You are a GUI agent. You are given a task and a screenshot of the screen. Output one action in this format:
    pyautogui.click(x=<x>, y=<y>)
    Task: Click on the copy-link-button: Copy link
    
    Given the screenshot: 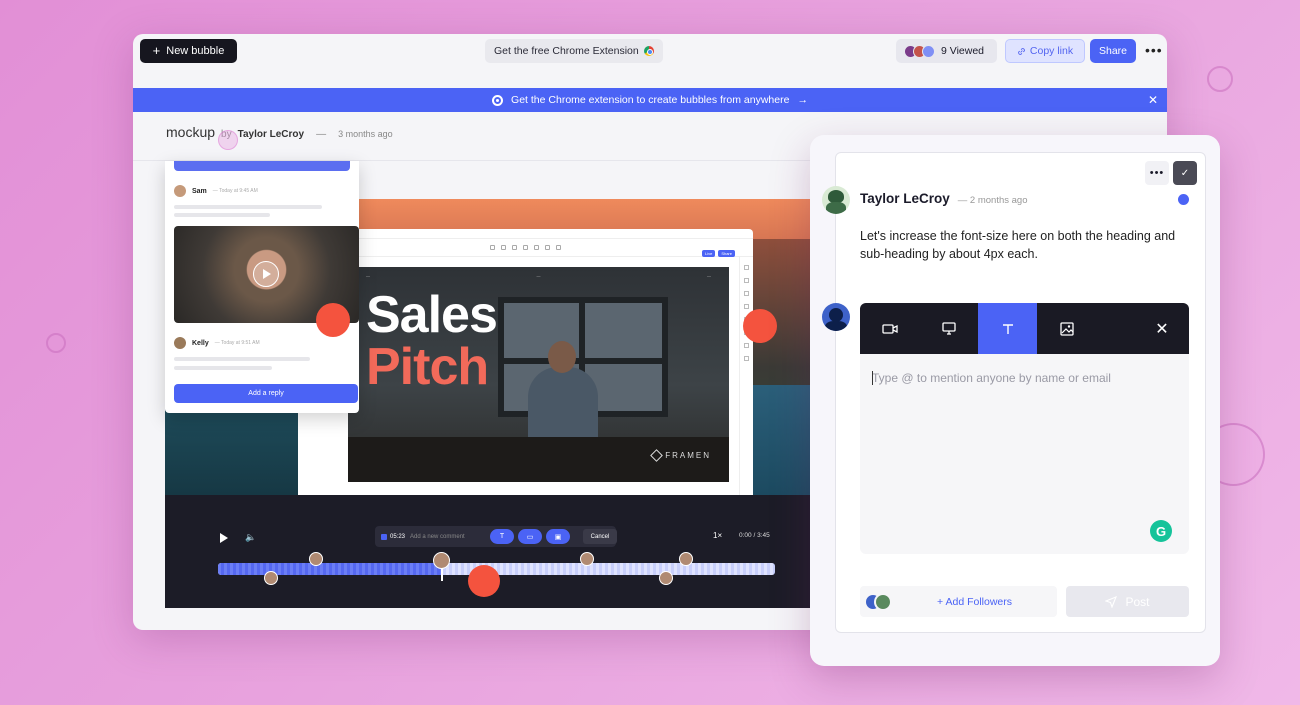 What is the action you would take?
    pyautogui.click(x=1045, y=51)
    